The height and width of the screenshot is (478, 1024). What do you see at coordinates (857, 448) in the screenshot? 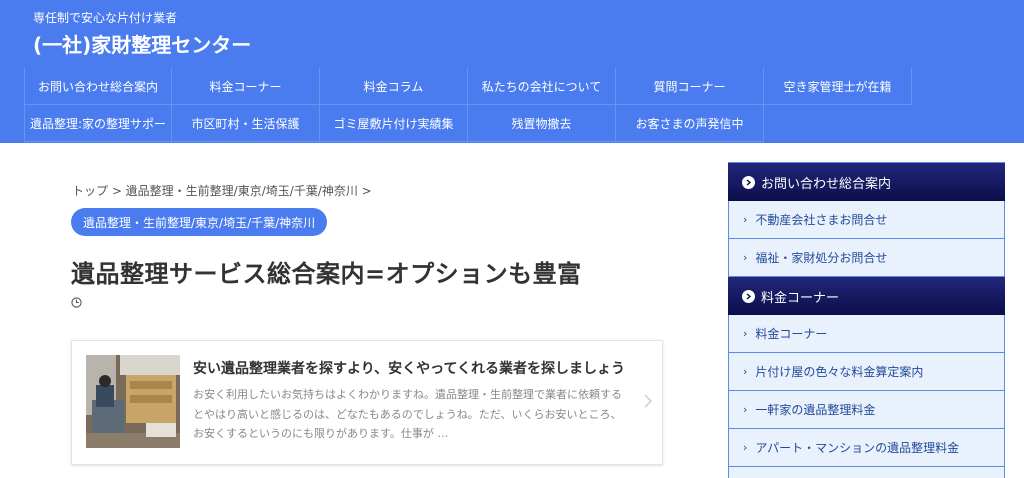
I see `sidebar-link-label: アパート・マンションの遺品整理料金` at bounding box center [857, 448].